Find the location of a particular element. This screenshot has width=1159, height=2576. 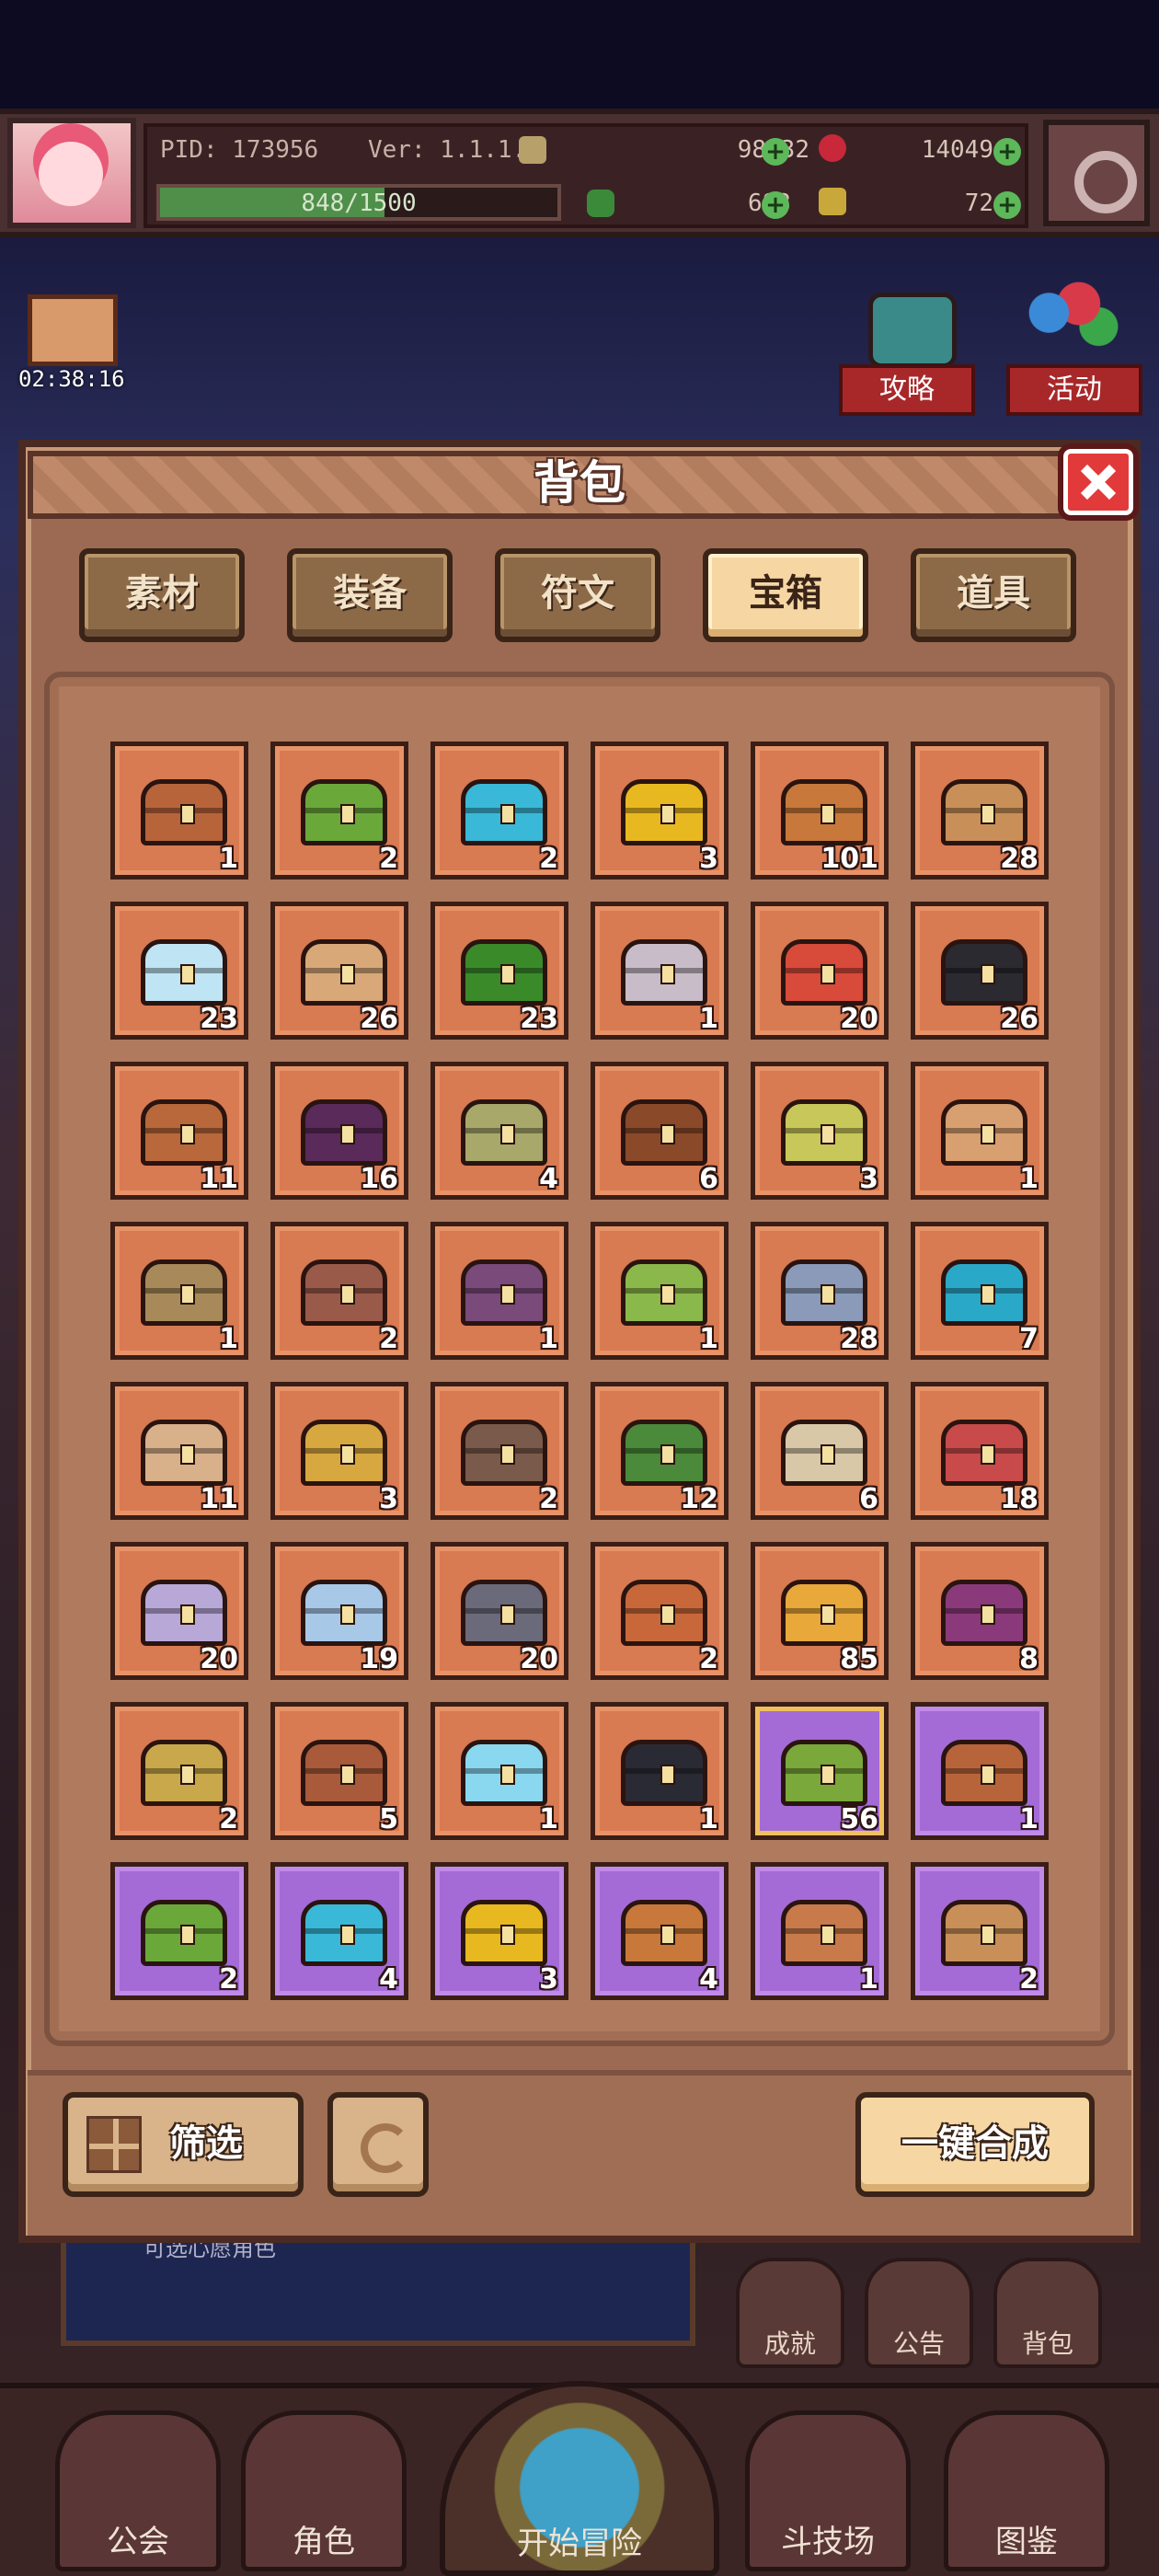

nav-character: 角色 is located at coordinates (324, 2490).